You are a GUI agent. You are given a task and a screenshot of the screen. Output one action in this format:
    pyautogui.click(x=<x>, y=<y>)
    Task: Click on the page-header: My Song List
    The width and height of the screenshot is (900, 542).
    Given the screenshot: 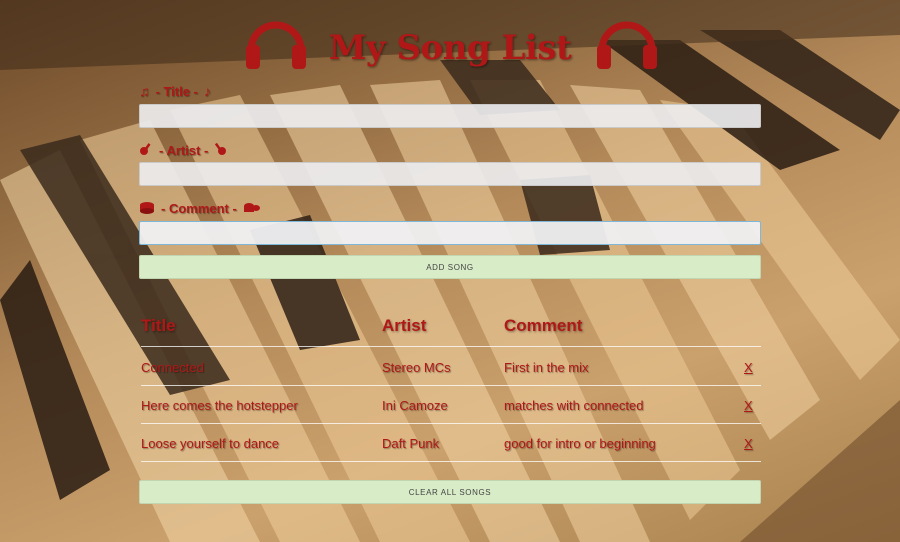 What is the action you would take?
    pyautogui.click(x=450, y=41)
    